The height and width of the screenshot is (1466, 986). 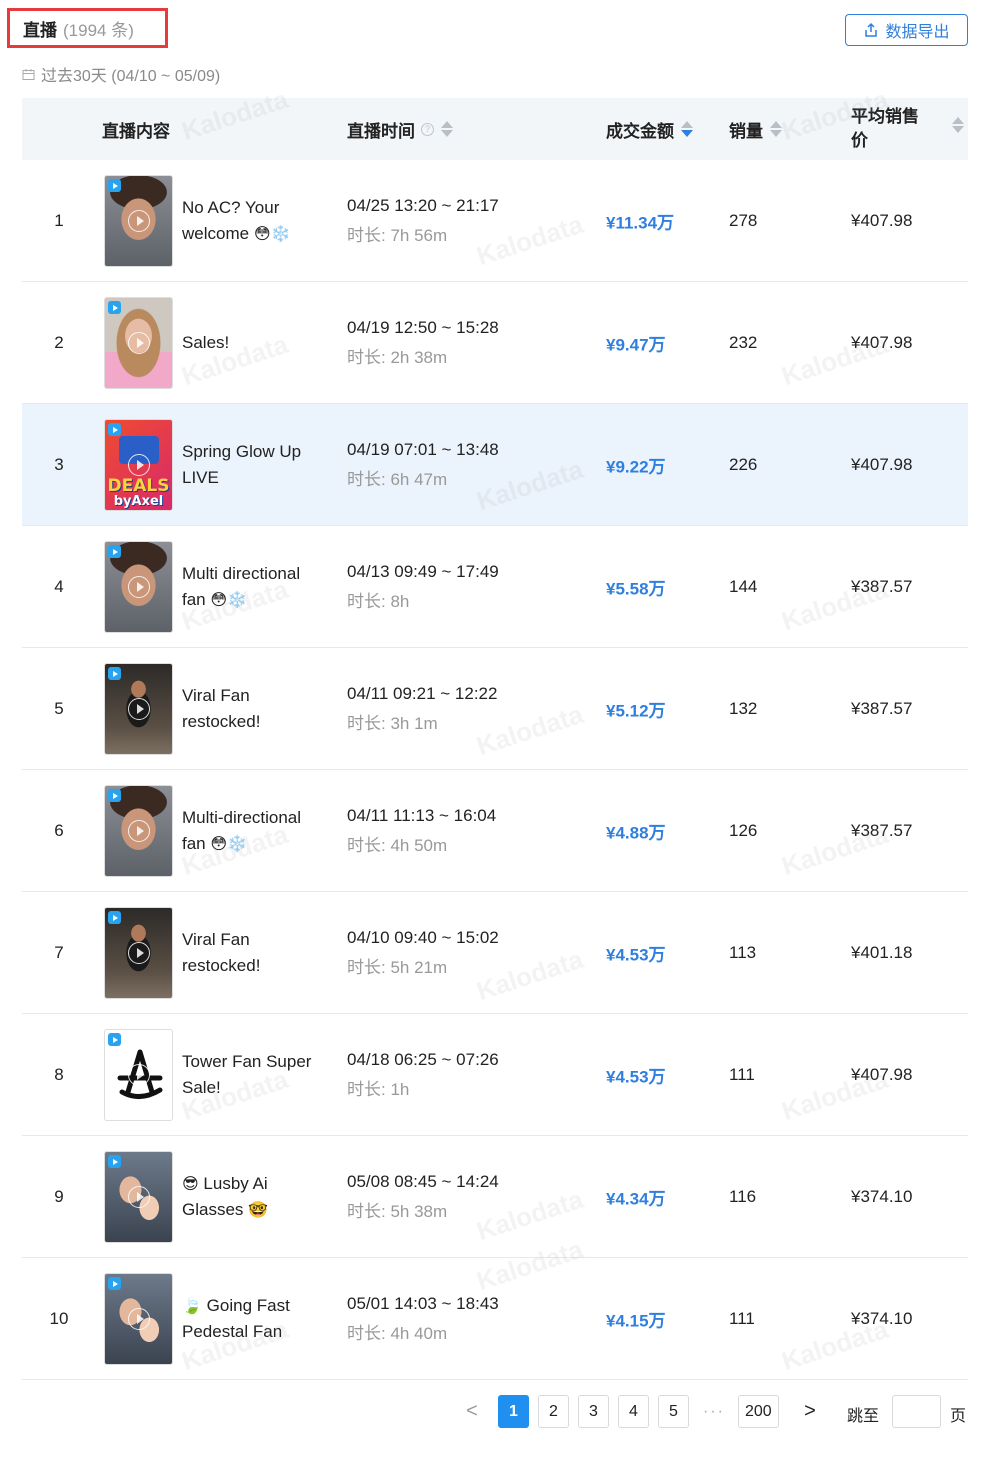 I want to click on live-title: Spring Glow Up LIVE, so click(x=254, y=465).